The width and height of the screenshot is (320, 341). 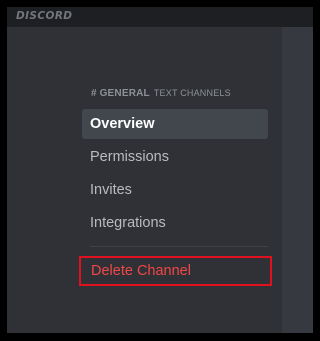 I want to click on section-label: TEXT CHANNELS, so click(x=192, y=93).